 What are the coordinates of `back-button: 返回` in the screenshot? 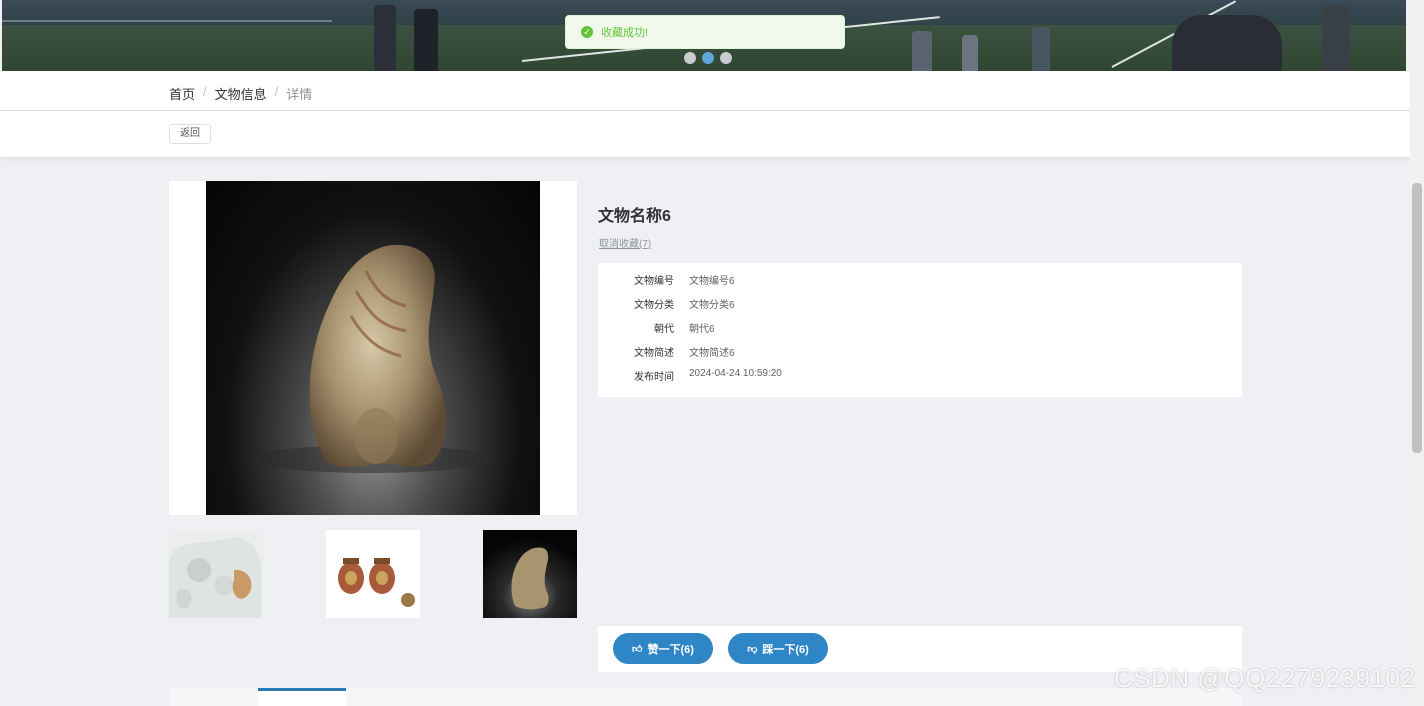 It's located at (190, 134).